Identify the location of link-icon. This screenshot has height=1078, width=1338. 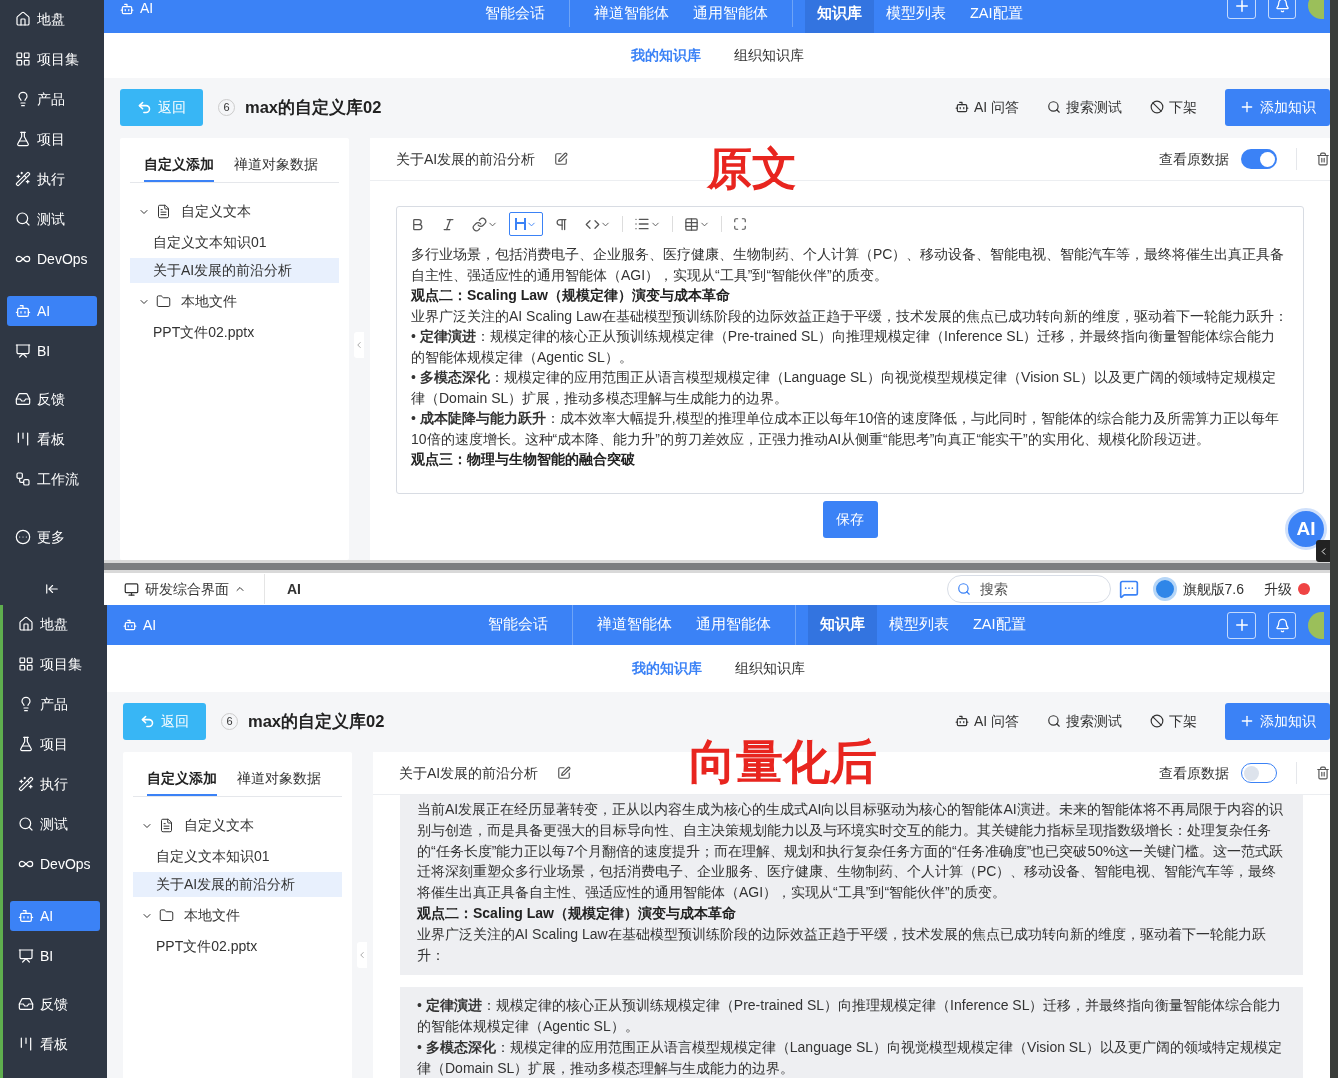
(479, 224).